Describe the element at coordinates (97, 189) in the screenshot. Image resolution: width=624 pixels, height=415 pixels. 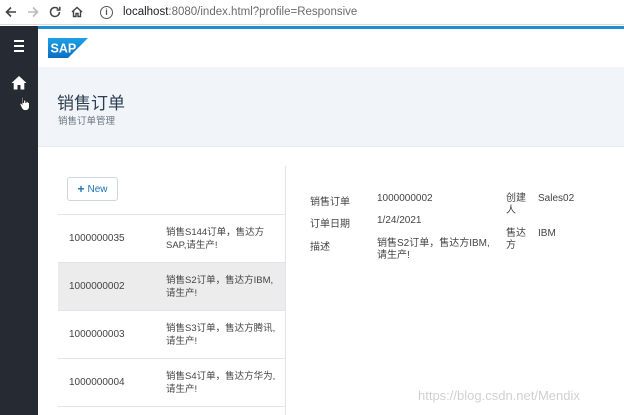
I see `new-button-label: New` at that location.